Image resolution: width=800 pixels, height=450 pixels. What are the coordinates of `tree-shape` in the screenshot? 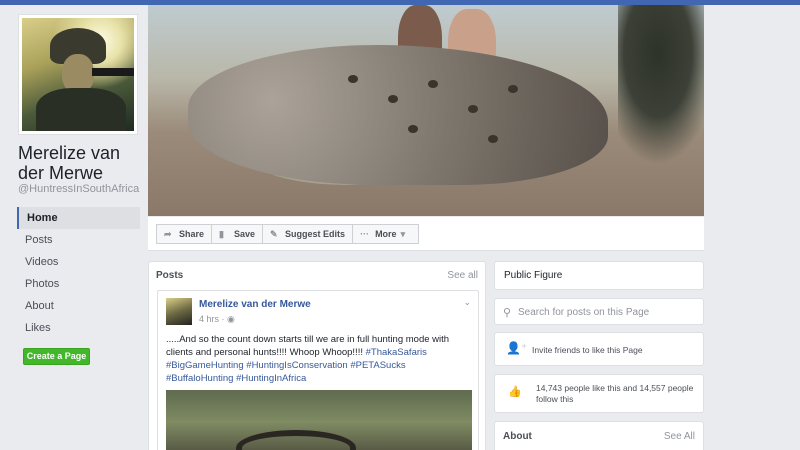 It's located at (661, 85).